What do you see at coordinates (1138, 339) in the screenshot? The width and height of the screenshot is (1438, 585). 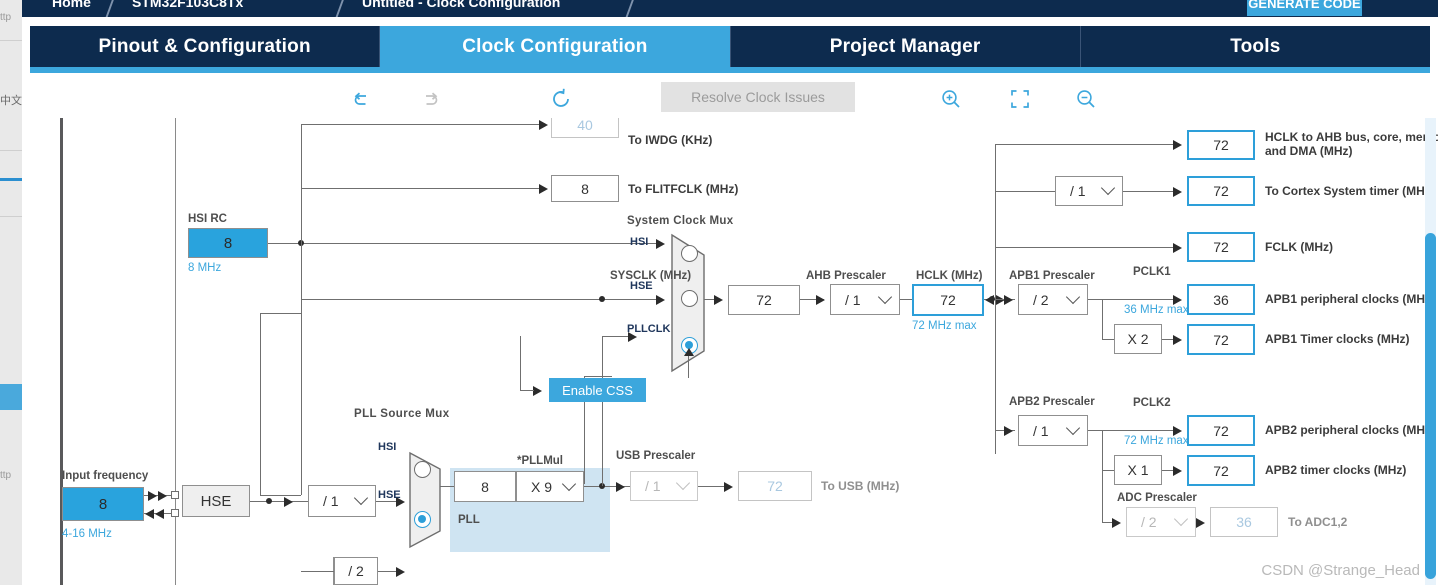 I see `apb1-multiplier: X 2` at bounding box center [1138, 339].